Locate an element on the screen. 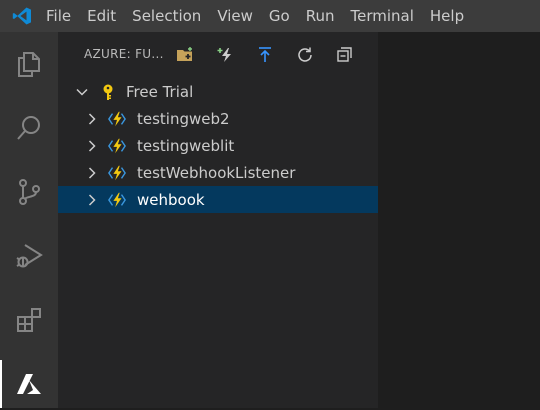  search-icon is located at coordinates (28, 128).